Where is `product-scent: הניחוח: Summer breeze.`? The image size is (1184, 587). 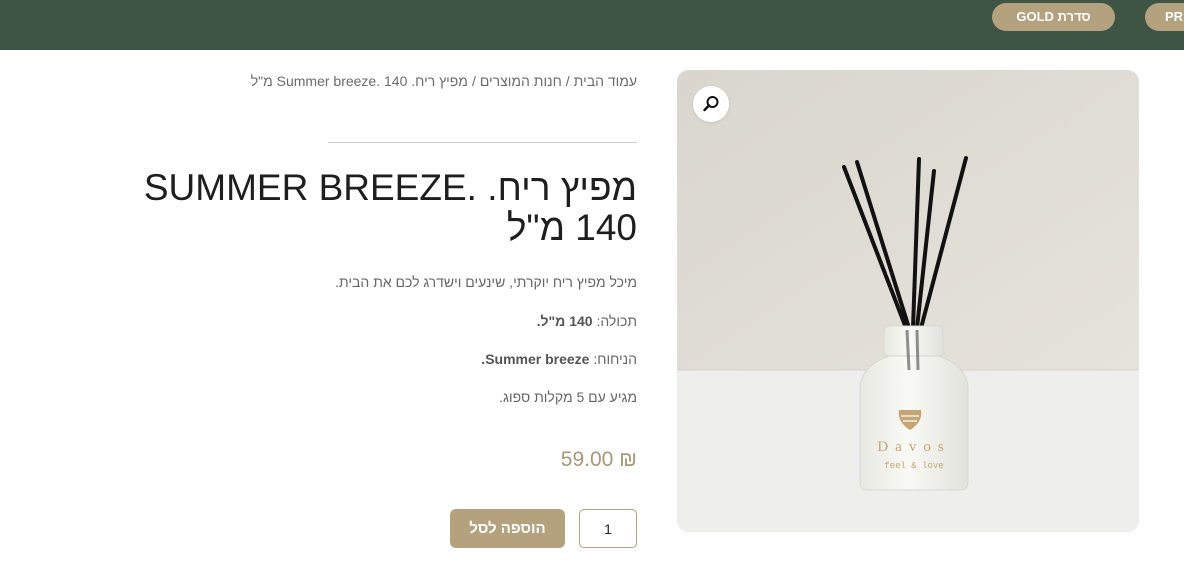
product-scent: הניחוח: Summer breeze. is located at coordinates (559, 359).